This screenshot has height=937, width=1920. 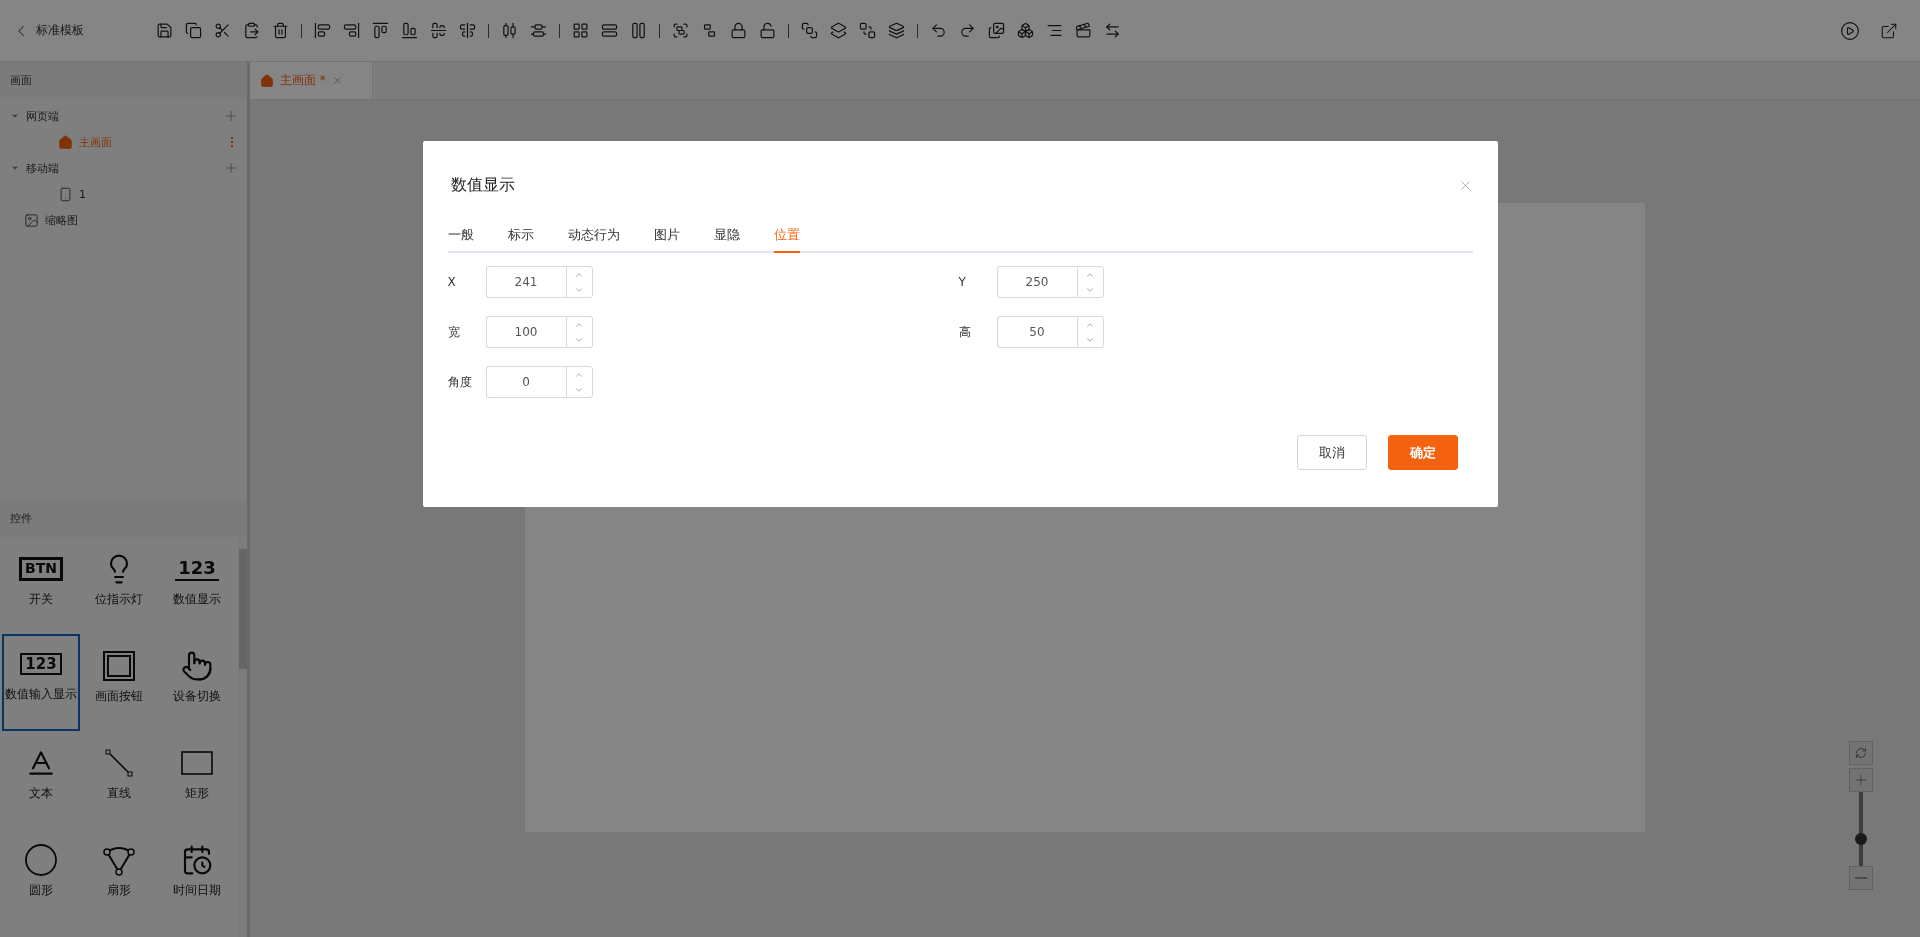 I want to click on control-item: 123 数值输入显示, so click(x=41, y=682).